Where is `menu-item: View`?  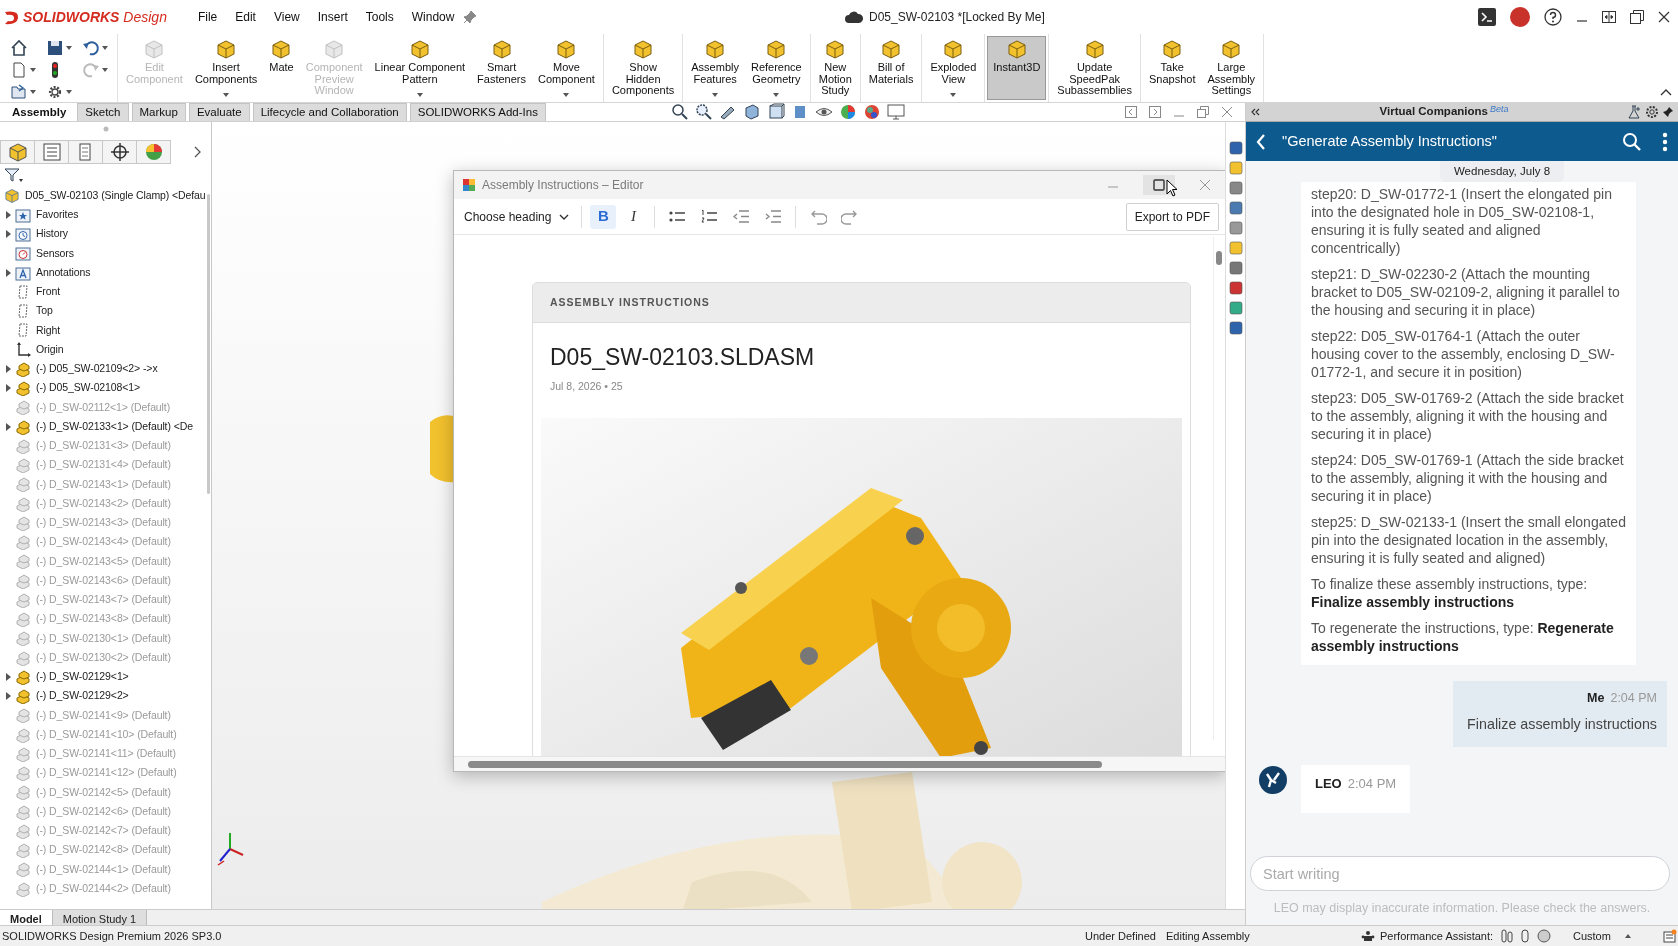 menu-item: View is located at coordinates (286, 17).